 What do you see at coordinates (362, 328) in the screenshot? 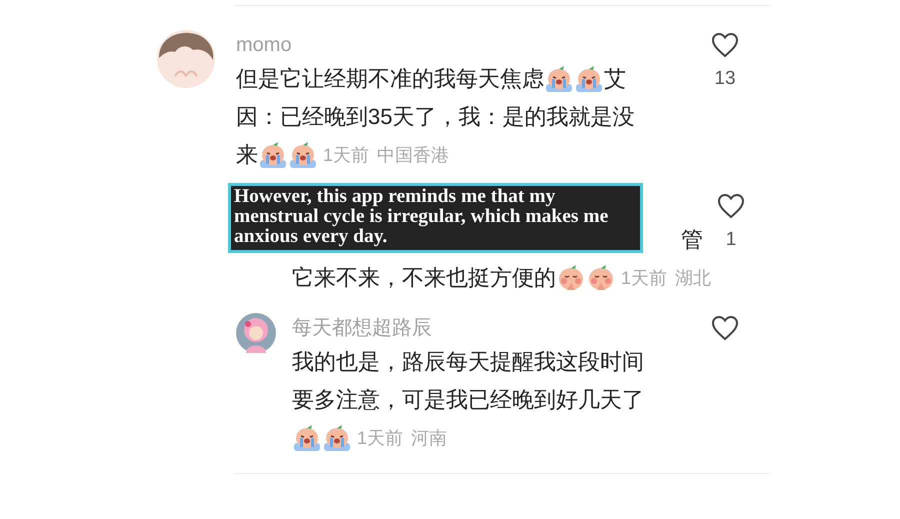
I see `username: 每天都想超路辰` at bounding box center [362, 328].